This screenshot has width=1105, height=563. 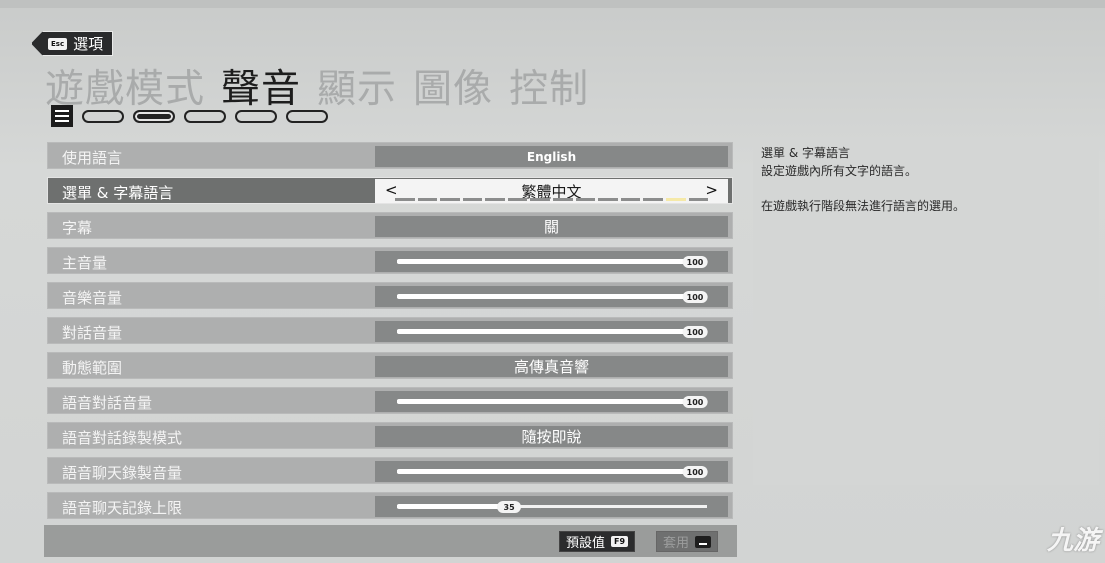 What do you see at coordinates (551, 366) in the screenshot?
I see `setting-value: 高傳真音響` at bounding box center [551, 366].